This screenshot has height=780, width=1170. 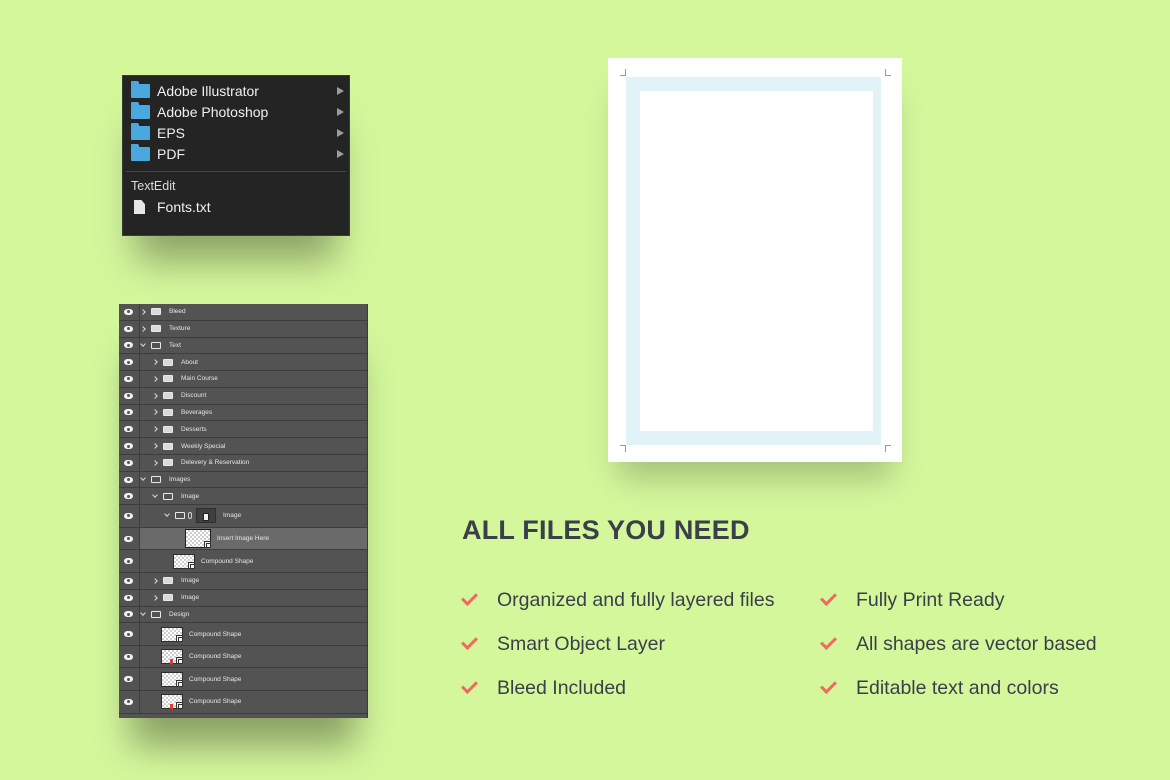 What do you see at coordinates (828, 597) in the screenshot?
I see `check-icon` at bounding box center [828, 597].